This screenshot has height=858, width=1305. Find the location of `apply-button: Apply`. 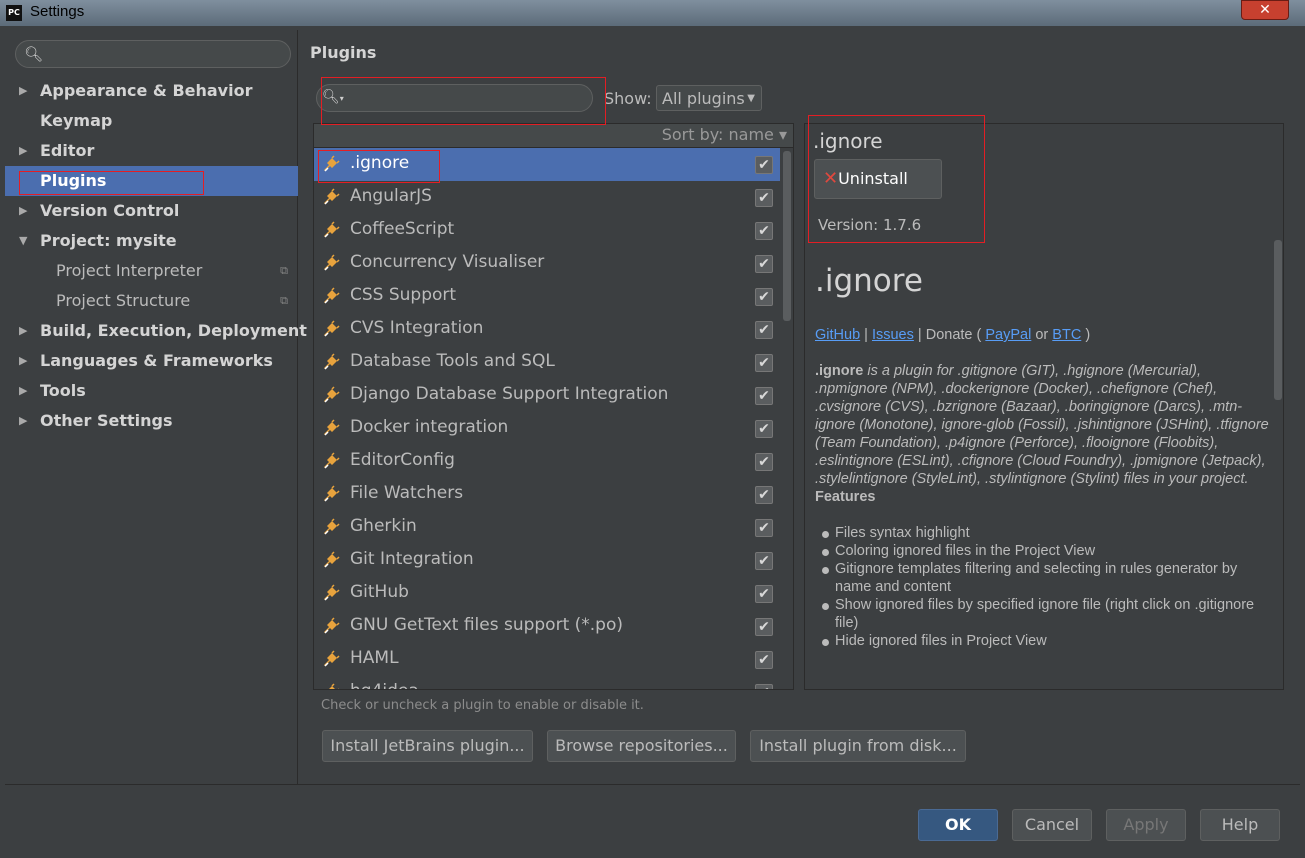

apply-button: Apply is located at coordinates (1146, 825).